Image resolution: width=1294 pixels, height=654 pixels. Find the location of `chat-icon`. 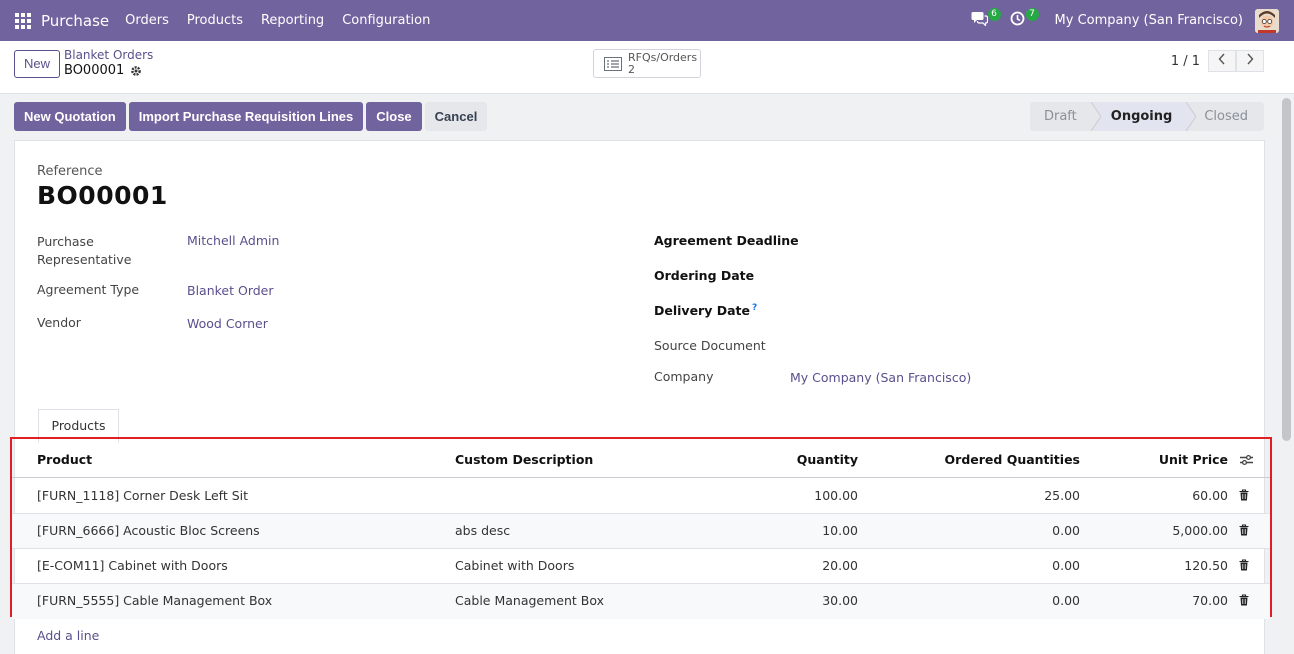

chat-icon is located at coordinates (980, 20).